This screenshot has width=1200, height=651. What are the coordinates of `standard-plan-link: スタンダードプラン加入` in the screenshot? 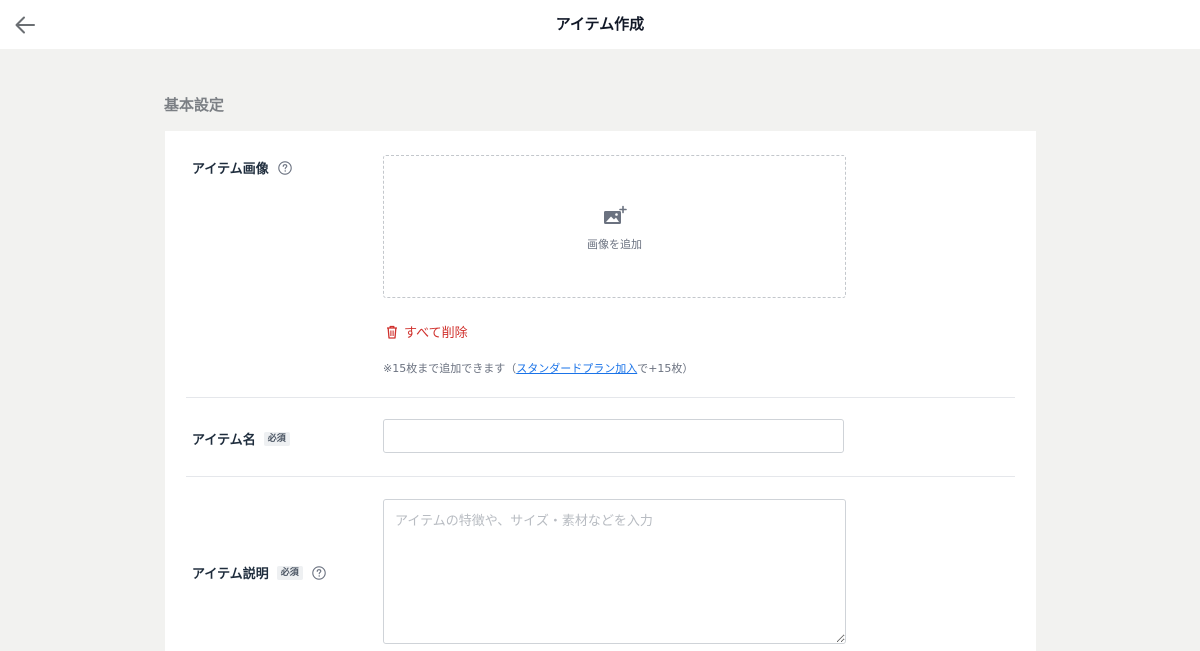 It's located at (576, 368).